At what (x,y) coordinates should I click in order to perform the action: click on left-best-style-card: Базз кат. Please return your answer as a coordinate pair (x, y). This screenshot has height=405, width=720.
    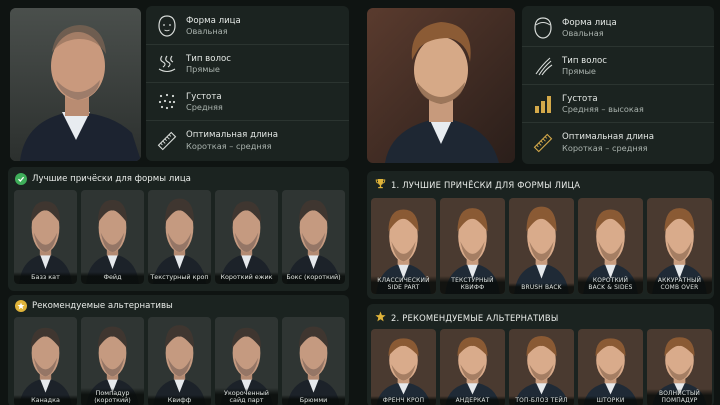
    Looking at the image, I should click on (45, 237).